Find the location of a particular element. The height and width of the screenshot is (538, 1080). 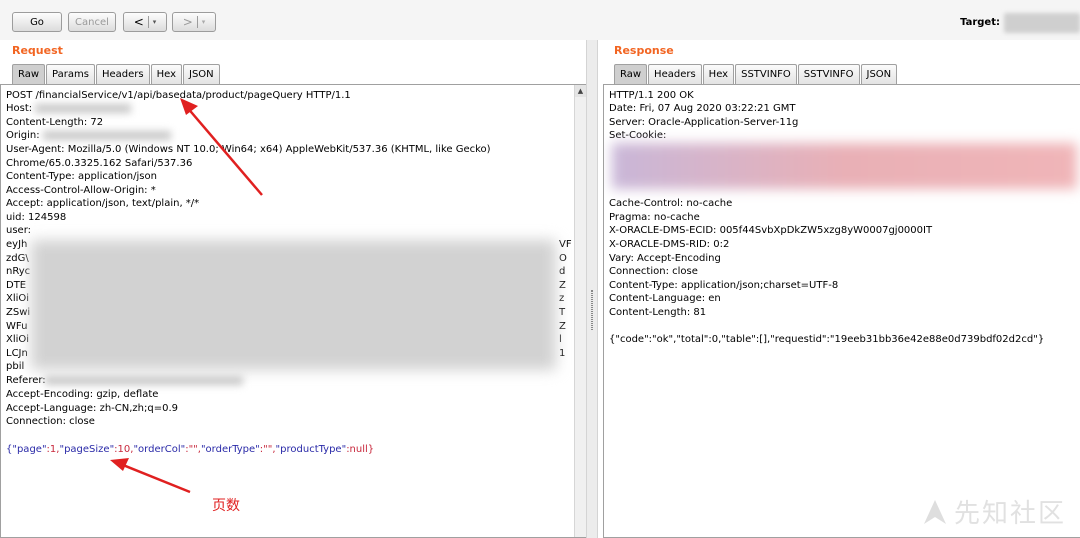

watermark-logo-icon is located at coordinates (934, 511).